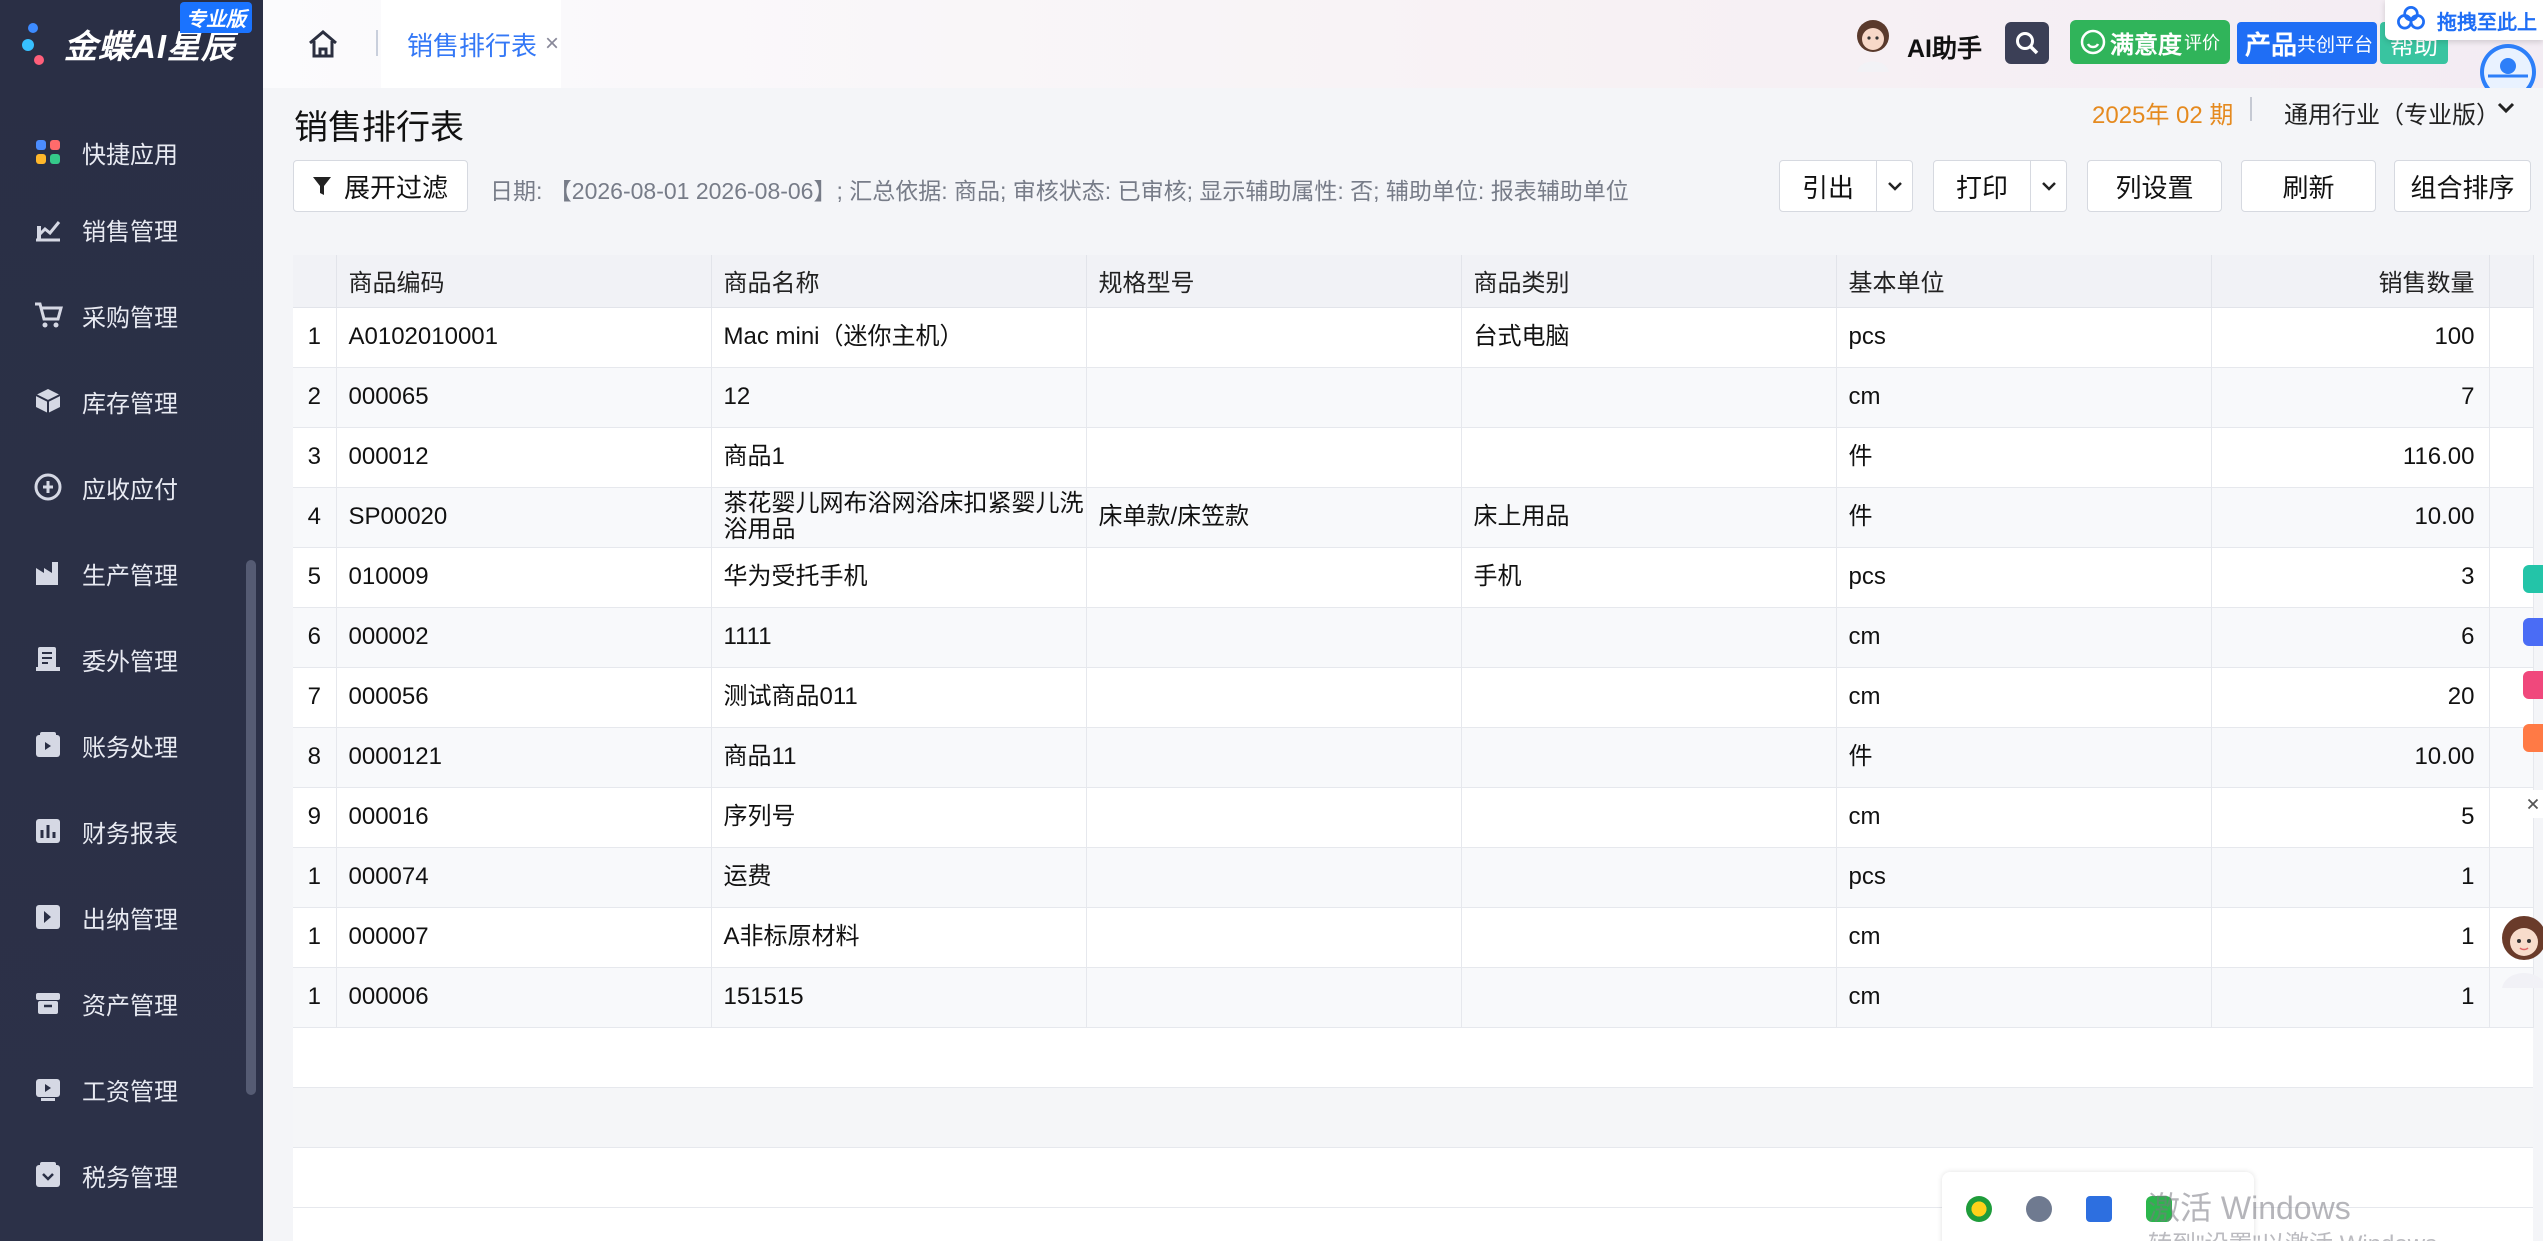  What do you see at coordinates (131, 1003) in the screenshot?
I see `sidebar-item-assets: 资产管理` at bounding box center [131, 1003].